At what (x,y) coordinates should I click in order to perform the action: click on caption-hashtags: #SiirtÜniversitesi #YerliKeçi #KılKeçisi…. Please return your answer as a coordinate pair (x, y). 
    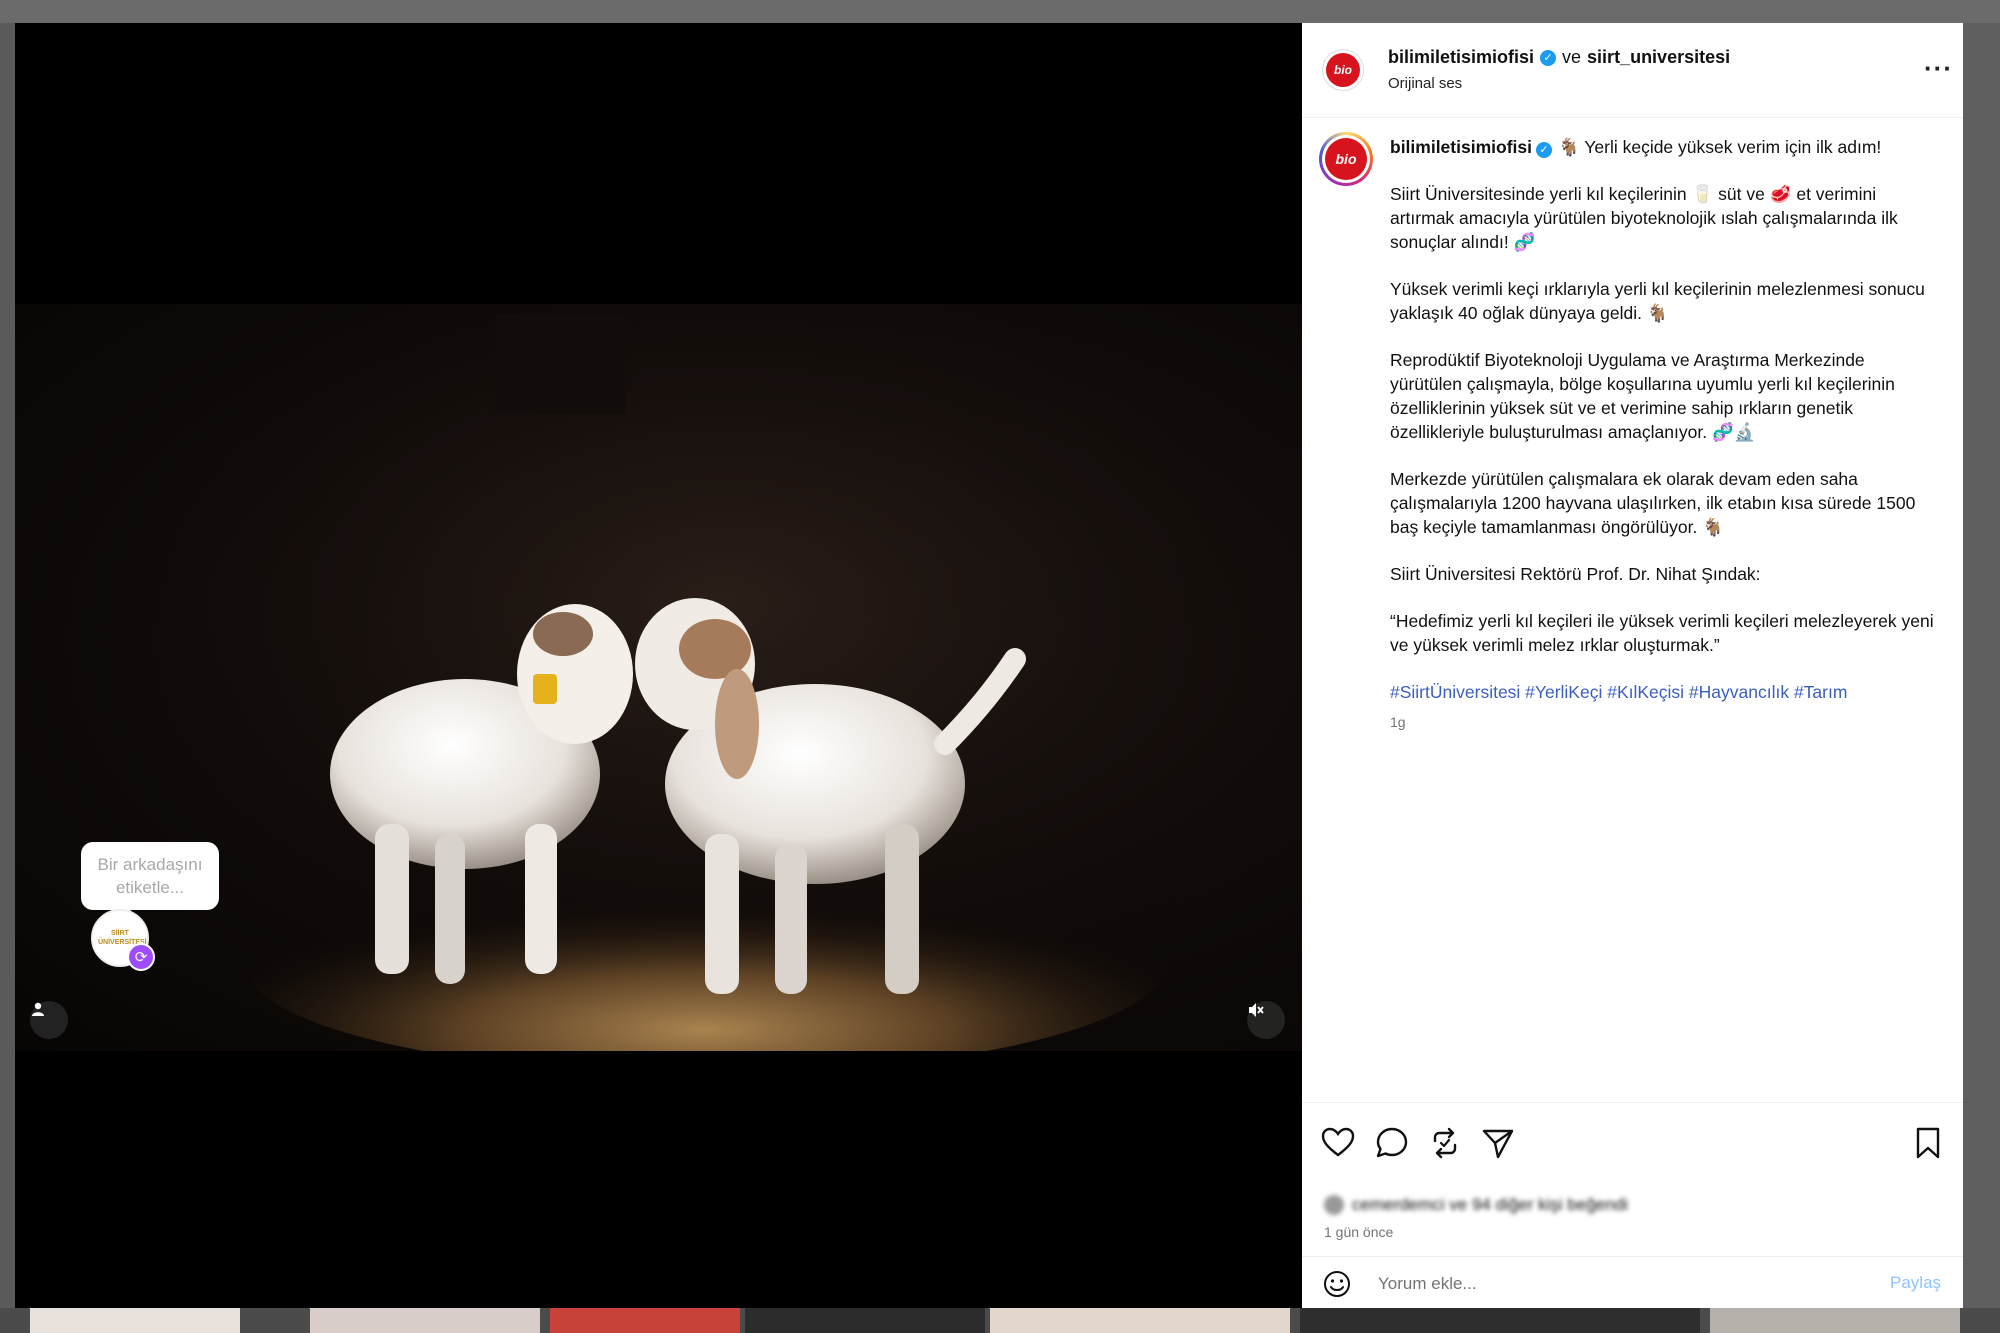
    Looking at the image, I should click on (1664, 692).